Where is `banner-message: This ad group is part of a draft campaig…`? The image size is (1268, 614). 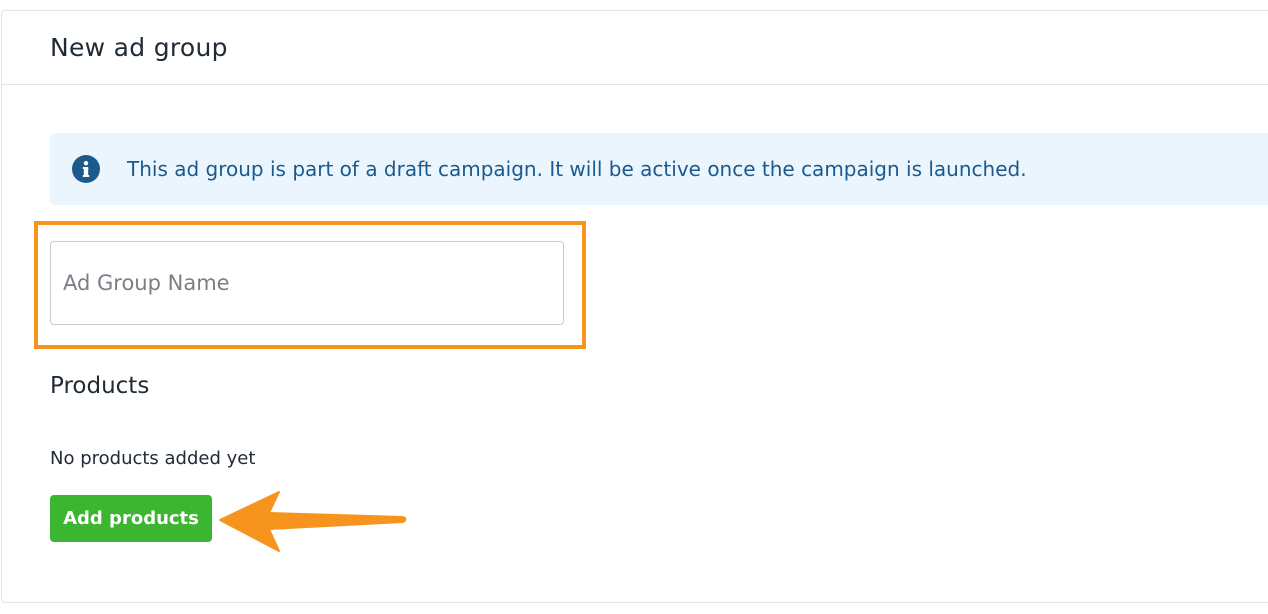
banner-message: This ad group is part of a draft campaig… is located at coordinates (577, 169).